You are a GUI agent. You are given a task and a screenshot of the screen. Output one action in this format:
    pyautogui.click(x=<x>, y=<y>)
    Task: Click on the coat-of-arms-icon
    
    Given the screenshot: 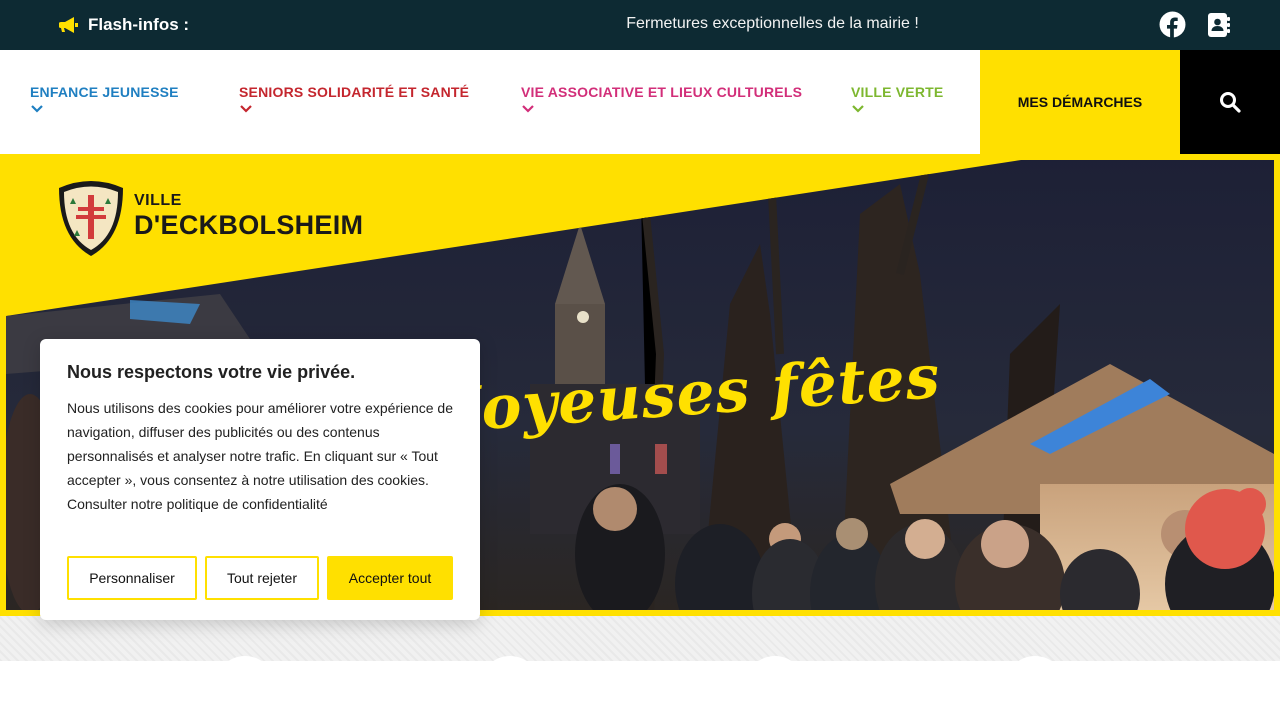 What is the action you would take?
    pyautogui.click(x=91, y=218)
    